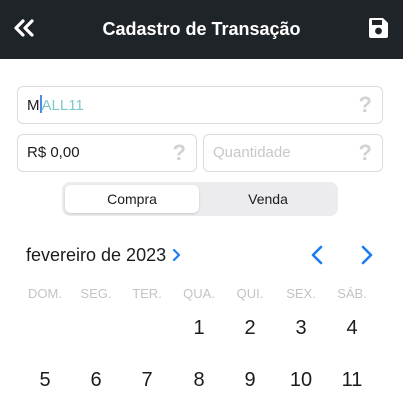 The height and width of the screenshot is (400, 403). What do you see at coordinates (301, 328) in the screenshot?
I see `calendar-day: 3` at bounding box center [301, 328].